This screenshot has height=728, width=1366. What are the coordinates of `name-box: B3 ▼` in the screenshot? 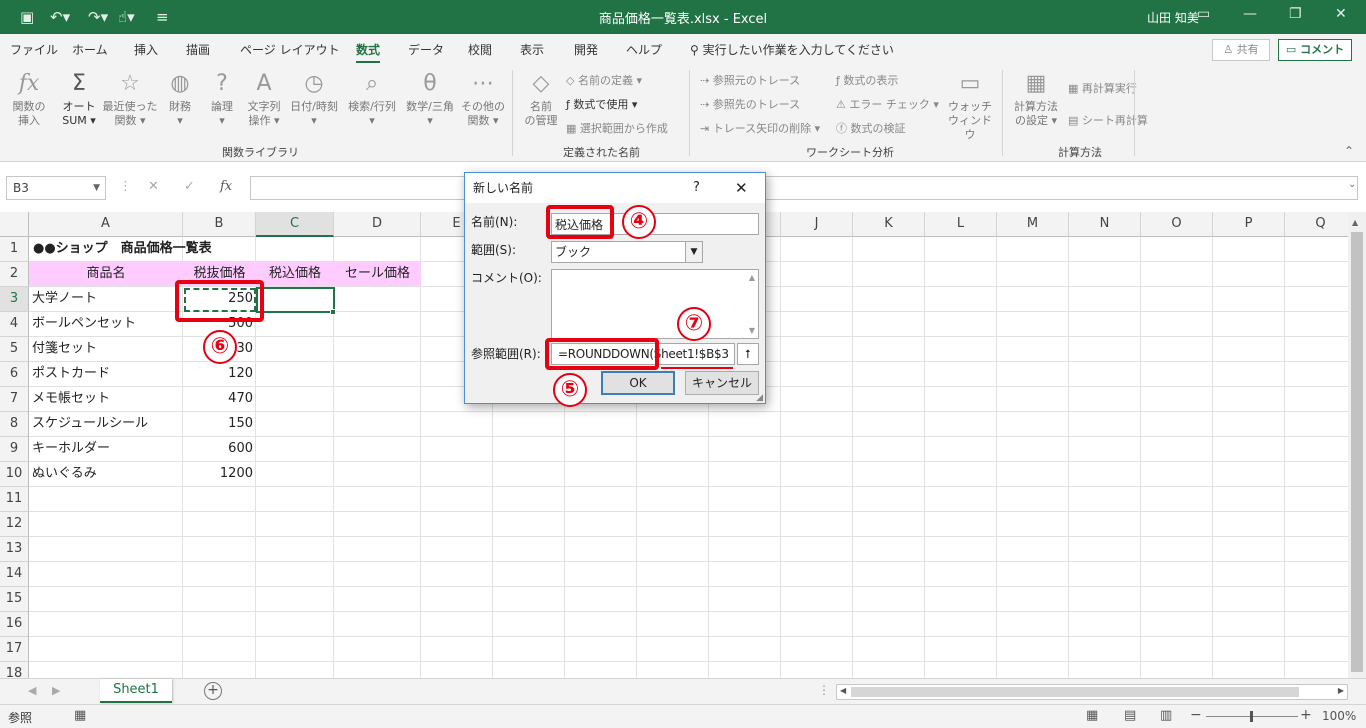 It's located at (56, 188).